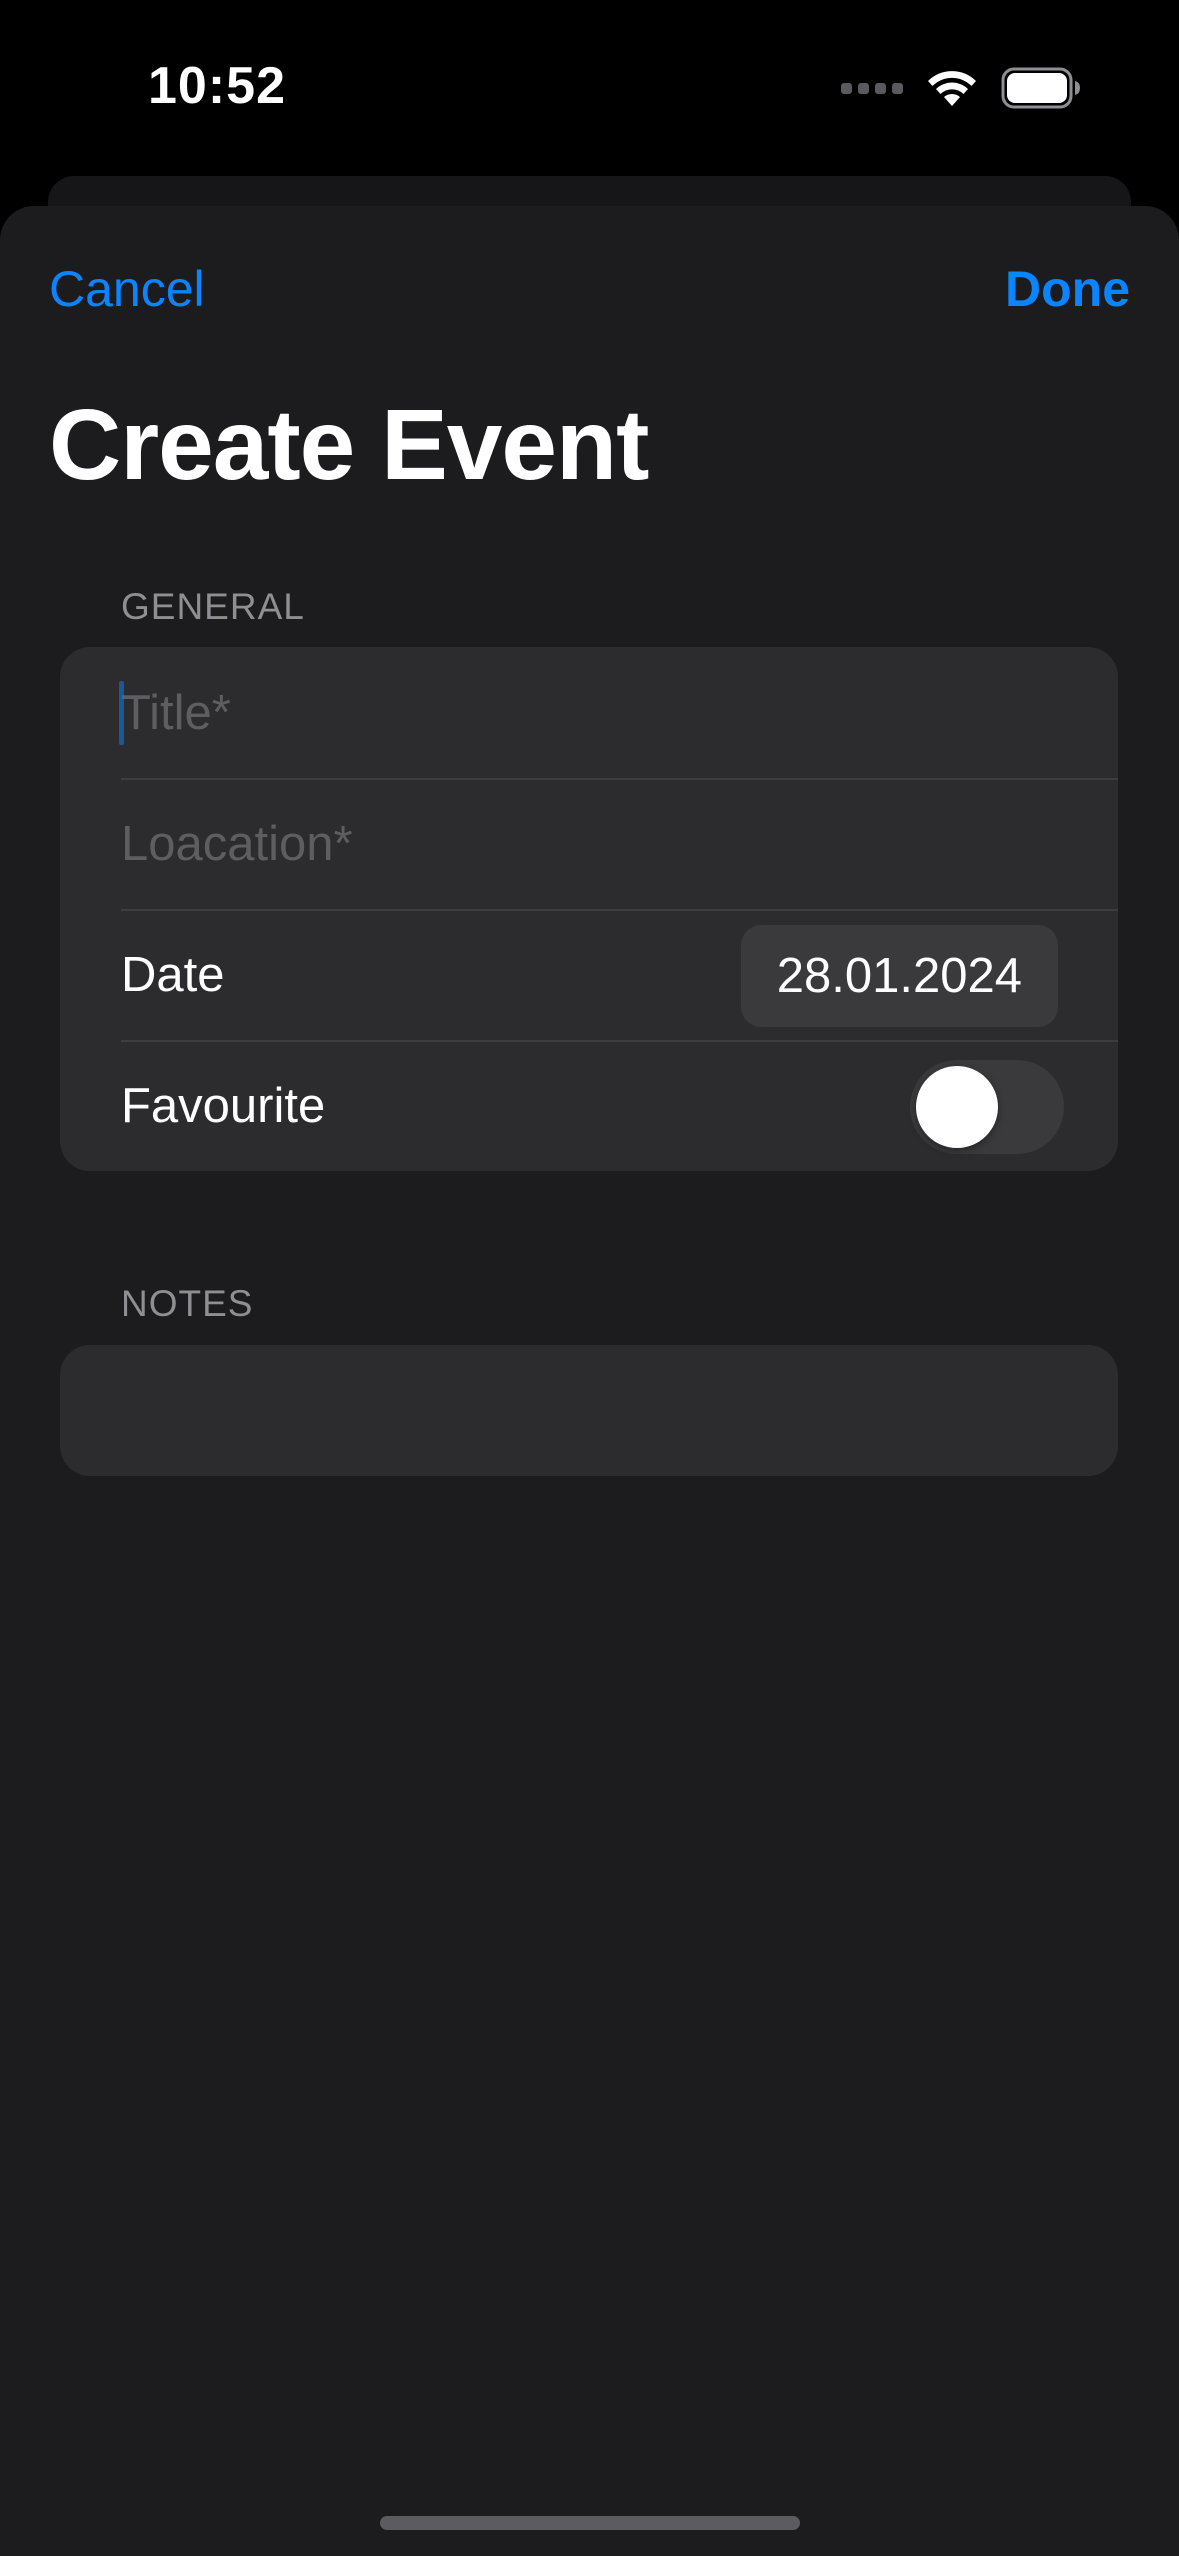 The height and width of the screenshot is (2556, 1179). What do you see at coordinates (213, 606) in the screenshot?
I see `general-section-header: GENERAL` at bounding box center [213, 606].